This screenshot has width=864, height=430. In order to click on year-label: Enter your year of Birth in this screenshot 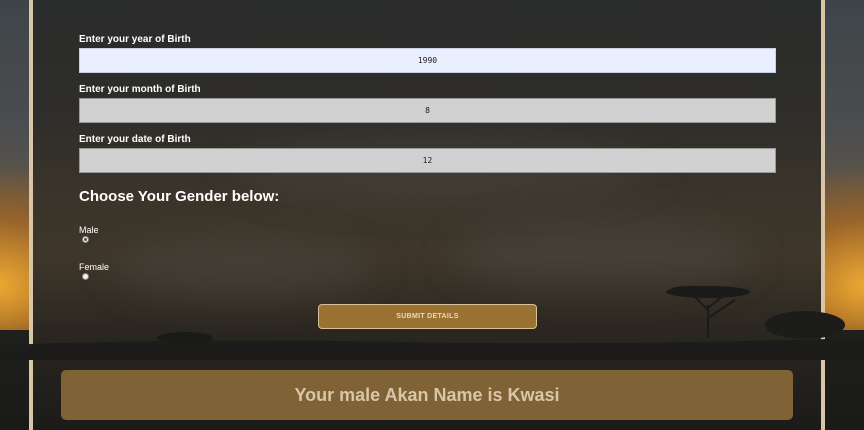, I will do `click(135, 39)`.